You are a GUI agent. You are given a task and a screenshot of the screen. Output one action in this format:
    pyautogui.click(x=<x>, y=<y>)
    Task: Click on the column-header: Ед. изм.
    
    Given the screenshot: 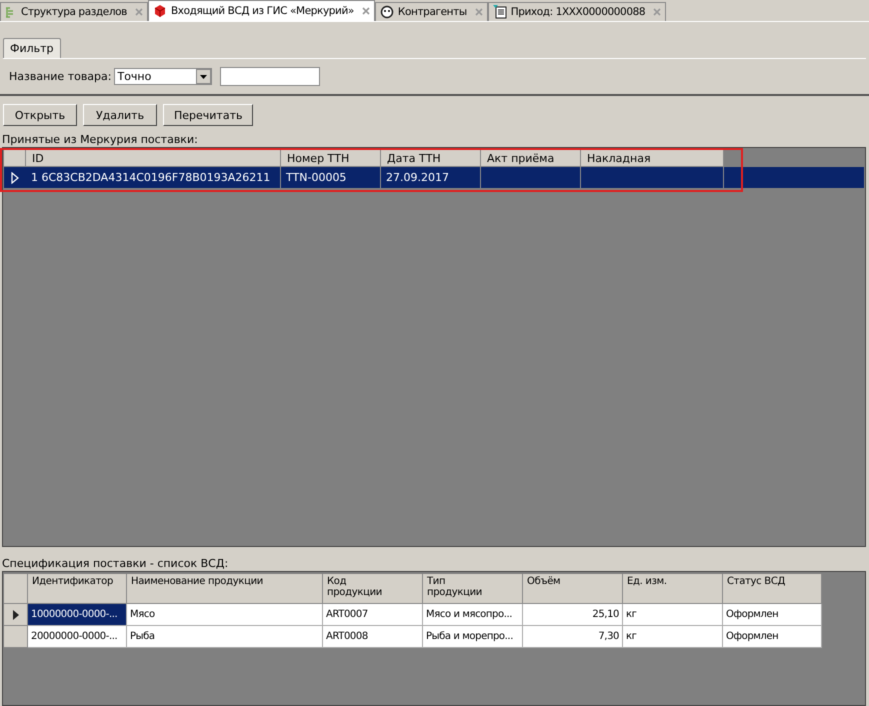 What is the action you would take?
    pyautogui.click(x=673, y=589)
    